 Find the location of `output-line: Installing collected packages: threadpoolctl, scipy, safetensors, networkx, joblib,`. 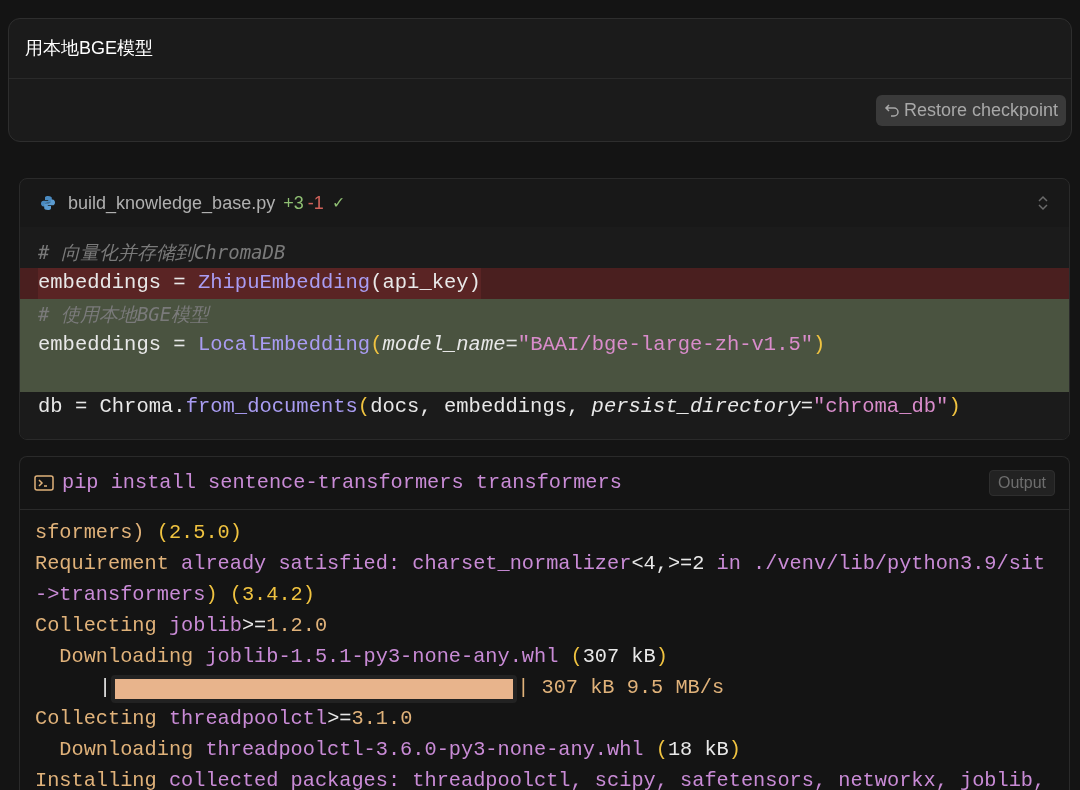

output-line: Installing collected packages: threadpoolctl, scipy, safetensors, networkx, joblib, is located at coordinates (540, 779).